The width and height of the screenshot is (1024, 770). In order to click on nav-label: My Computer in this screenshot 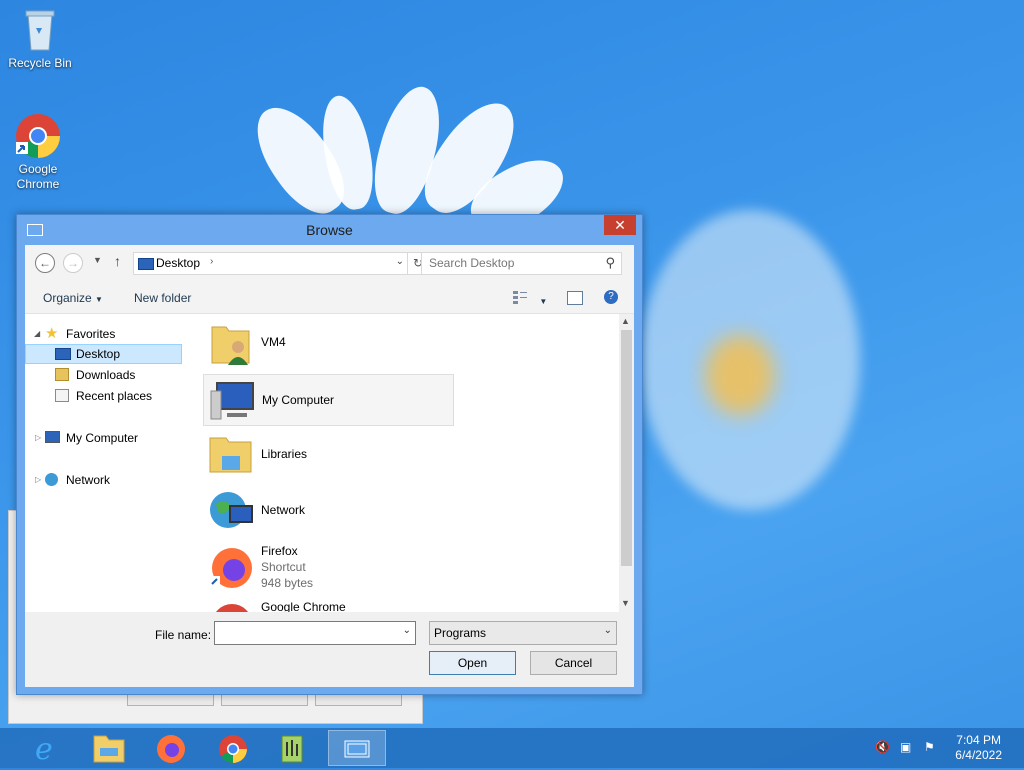, I will do `click(102, 438)`.